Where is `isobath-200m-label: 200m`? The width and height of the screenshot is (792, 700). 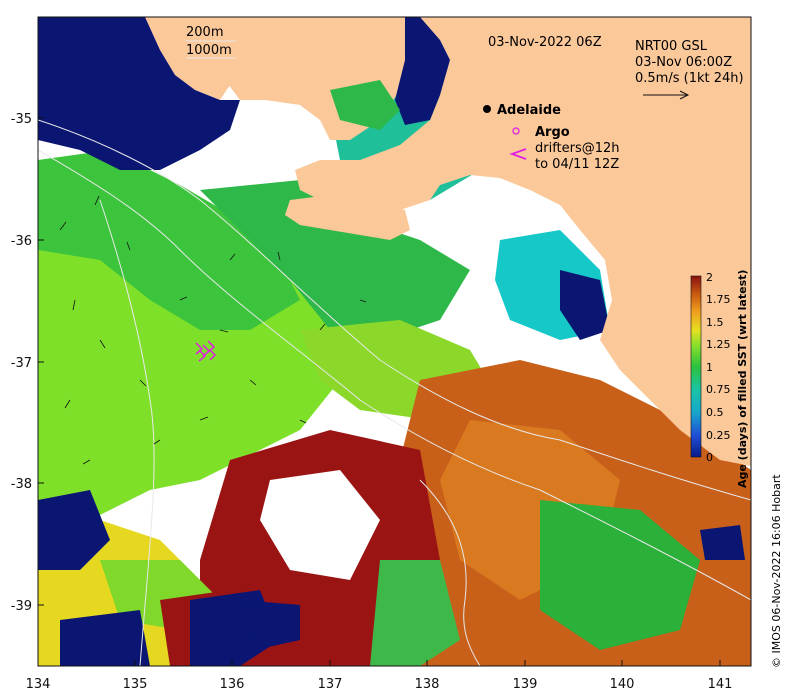 isobath-200m-label: 200m is located at coordinates (204, 32).